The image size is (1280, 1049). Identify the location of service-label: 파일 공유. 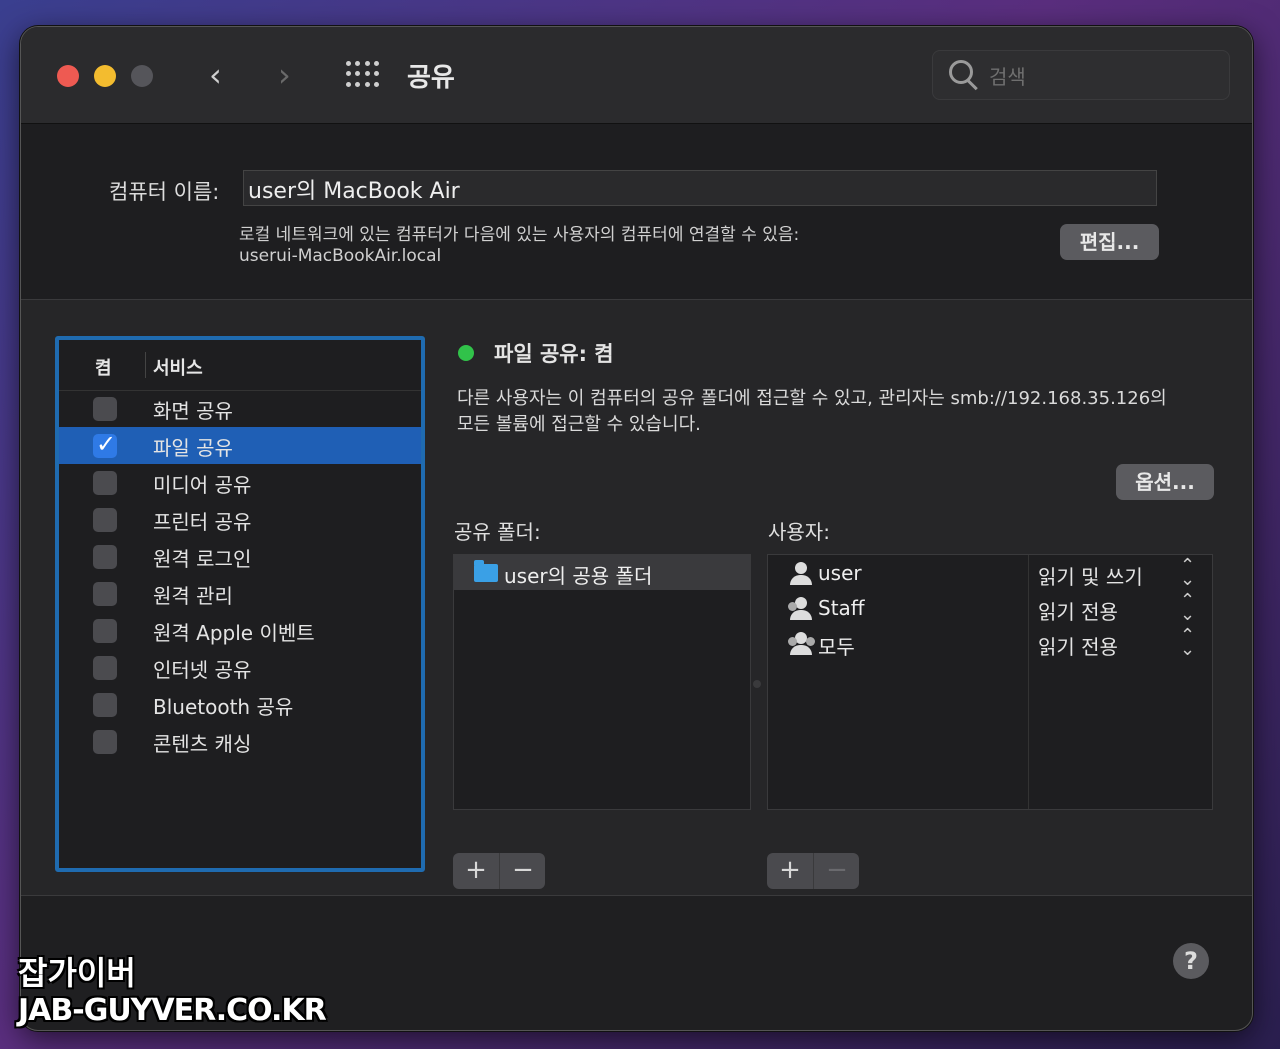
(193, 446).